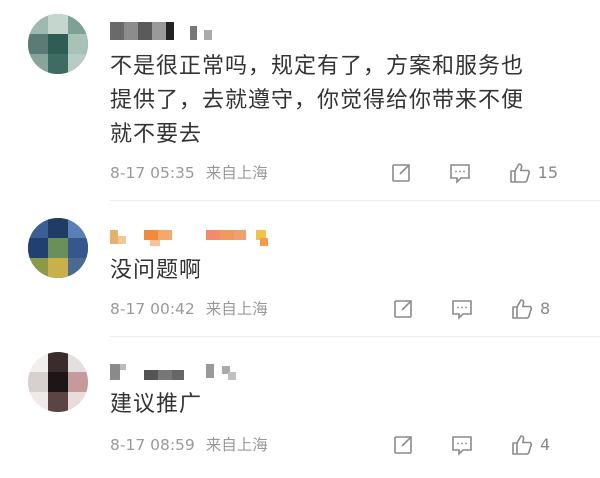  What do you see at coordinates (545, 444) in the screenshot?
I see `like-count: 4` at bounding box center [545, 444].